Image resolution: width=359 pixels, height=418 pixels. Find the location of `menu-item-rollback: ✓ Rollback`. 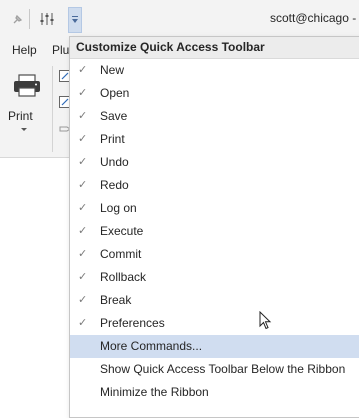

menu-item-rollback: ✓ Rollback is located at coordinates (214, 277).